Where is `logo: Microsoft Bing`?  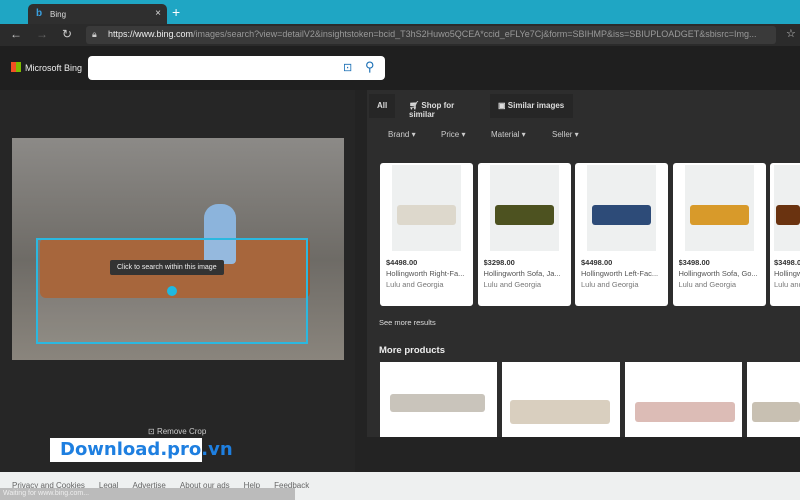 logo: Microsoft Bing is located at coordinates (53, 68).